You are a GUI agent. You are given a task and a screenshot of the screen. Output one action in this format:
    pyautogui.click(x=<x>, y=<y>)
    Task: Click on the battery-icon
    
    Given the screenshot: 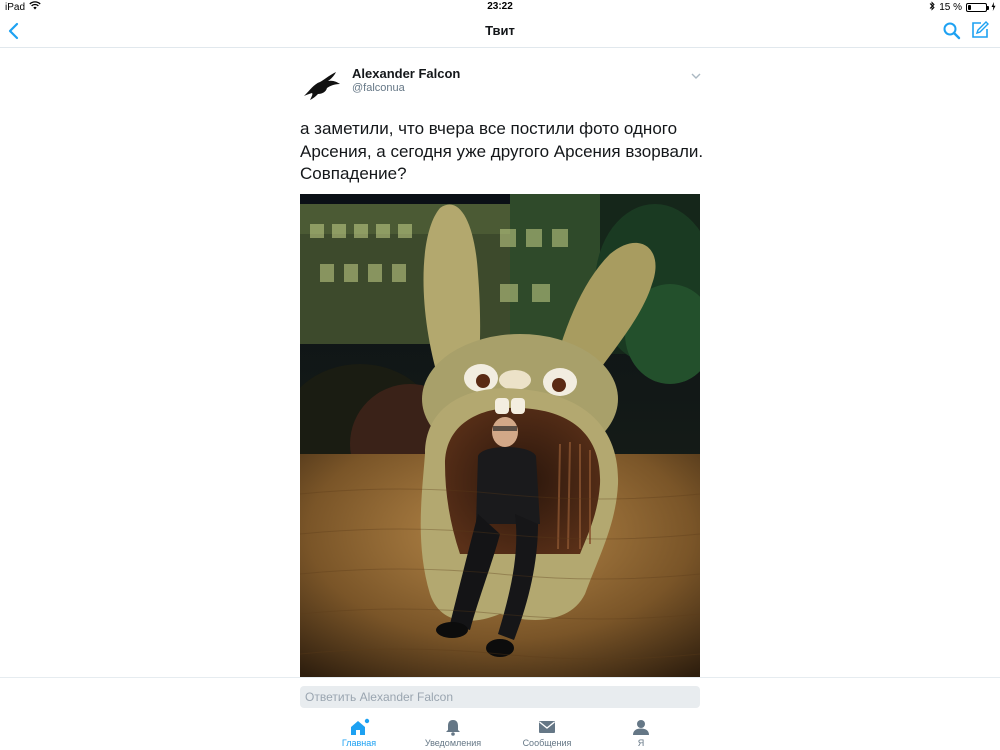 What is the action you would take?
    pyautogui.click(x=977, y=7)
    